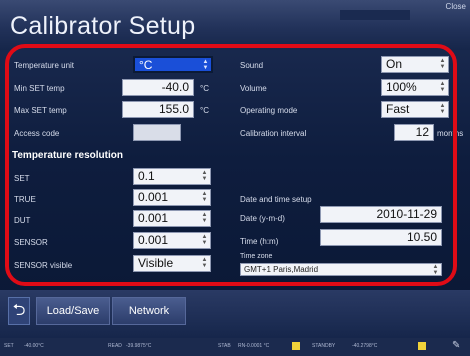 This screenshot has height=356, width=470. I want to click on pen-icon: ✎, so click(456, 345).